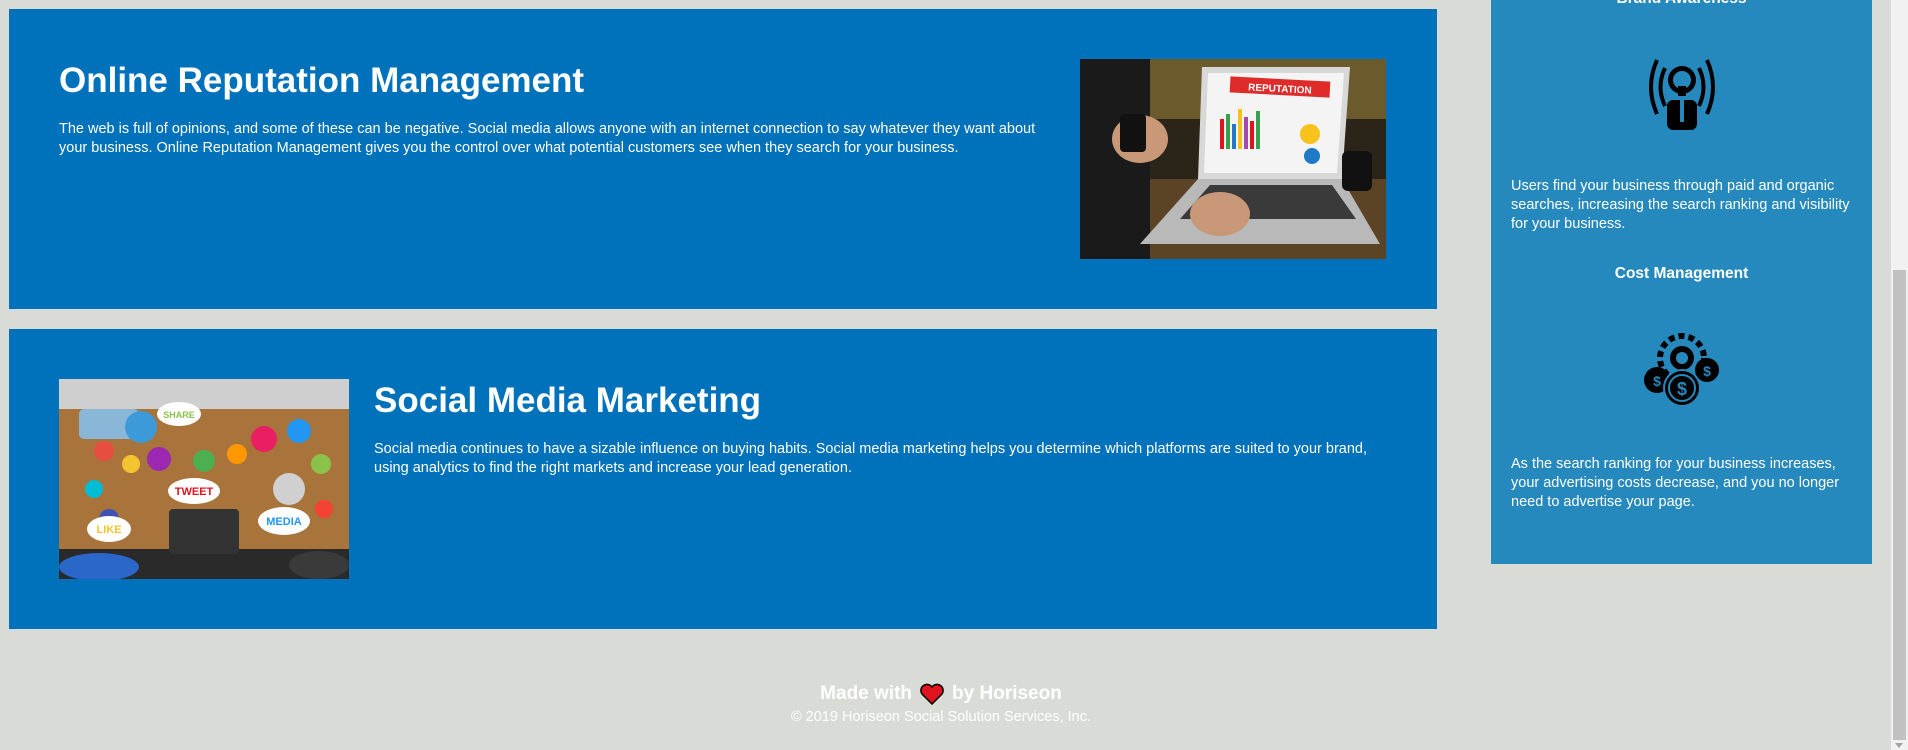 The width and height of the screenshot is (1908, 750). Describe the element at coordinates (1899, 745) in the screenshot. I see `scroll-down-arrow-icon` at that location.